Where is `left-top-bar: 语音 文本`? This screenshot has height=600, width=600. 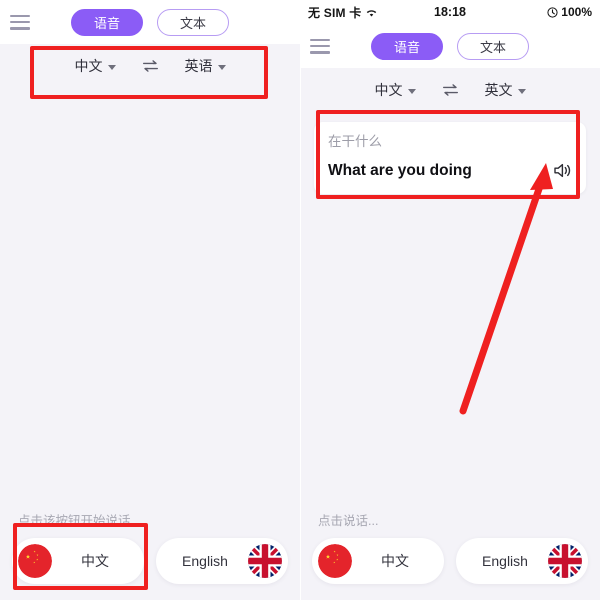
left-top-bar: 语音 文本 is located at coordinates (150, 22).